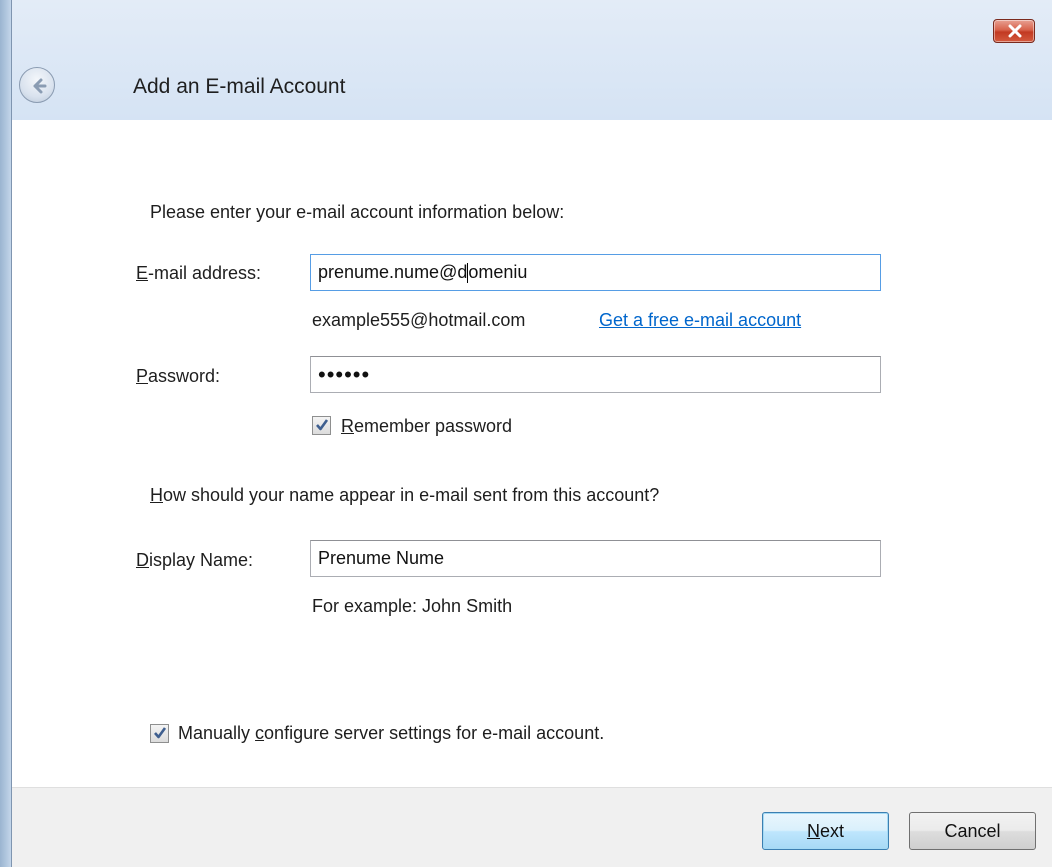 This screenshot has height=867, width=1052. I want to click on dialog-footer: Next Cancel, so click(532, 827).